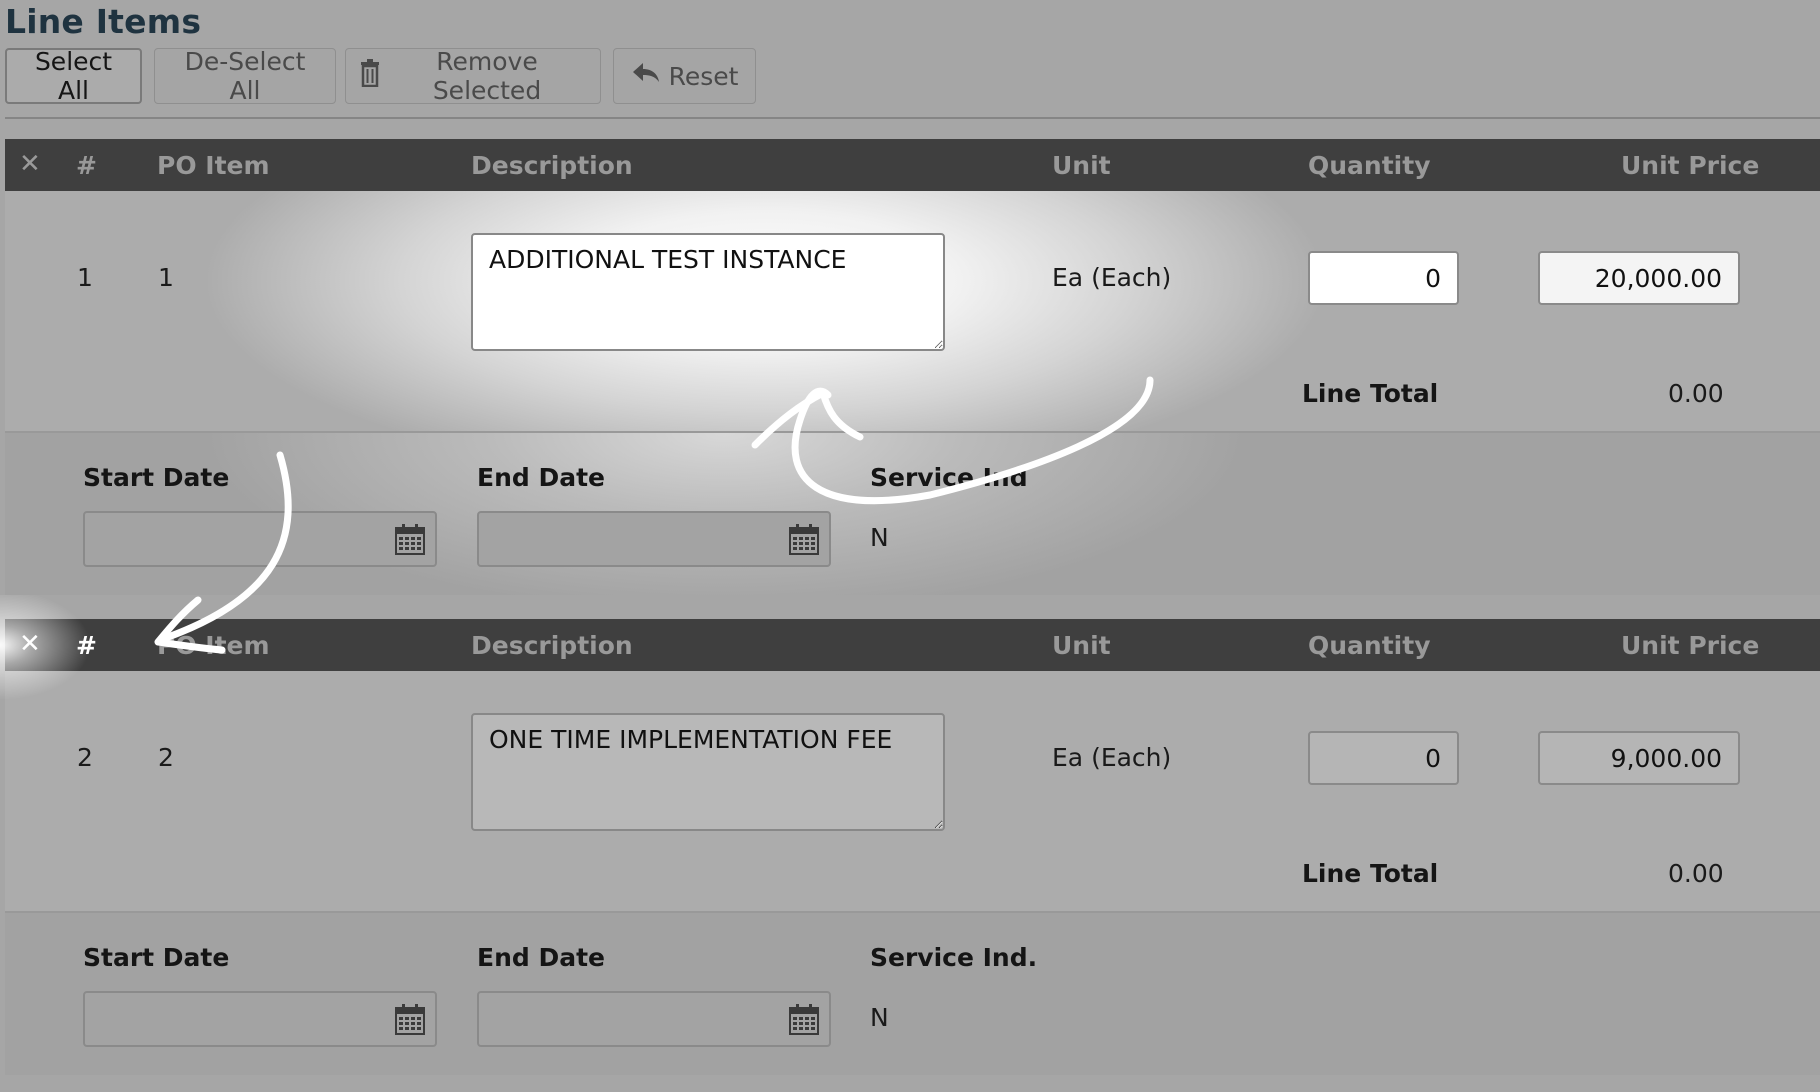 This screenshot has width=1820, height=1092. Describe the element at coordinates (487, 76) in the screenshot. I see `remove-selected-label: Remove Selected` at that location.